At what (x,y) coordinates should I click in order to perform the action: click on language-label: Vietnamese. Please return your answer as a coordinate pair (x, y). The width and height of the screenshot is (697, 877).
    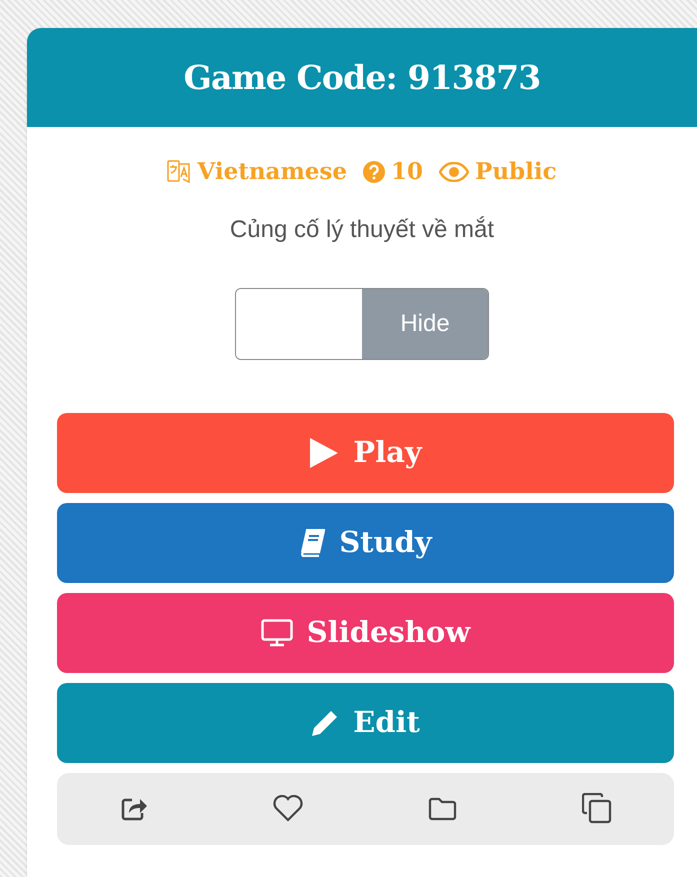
    Looking at the image, I should click on (272, 172).